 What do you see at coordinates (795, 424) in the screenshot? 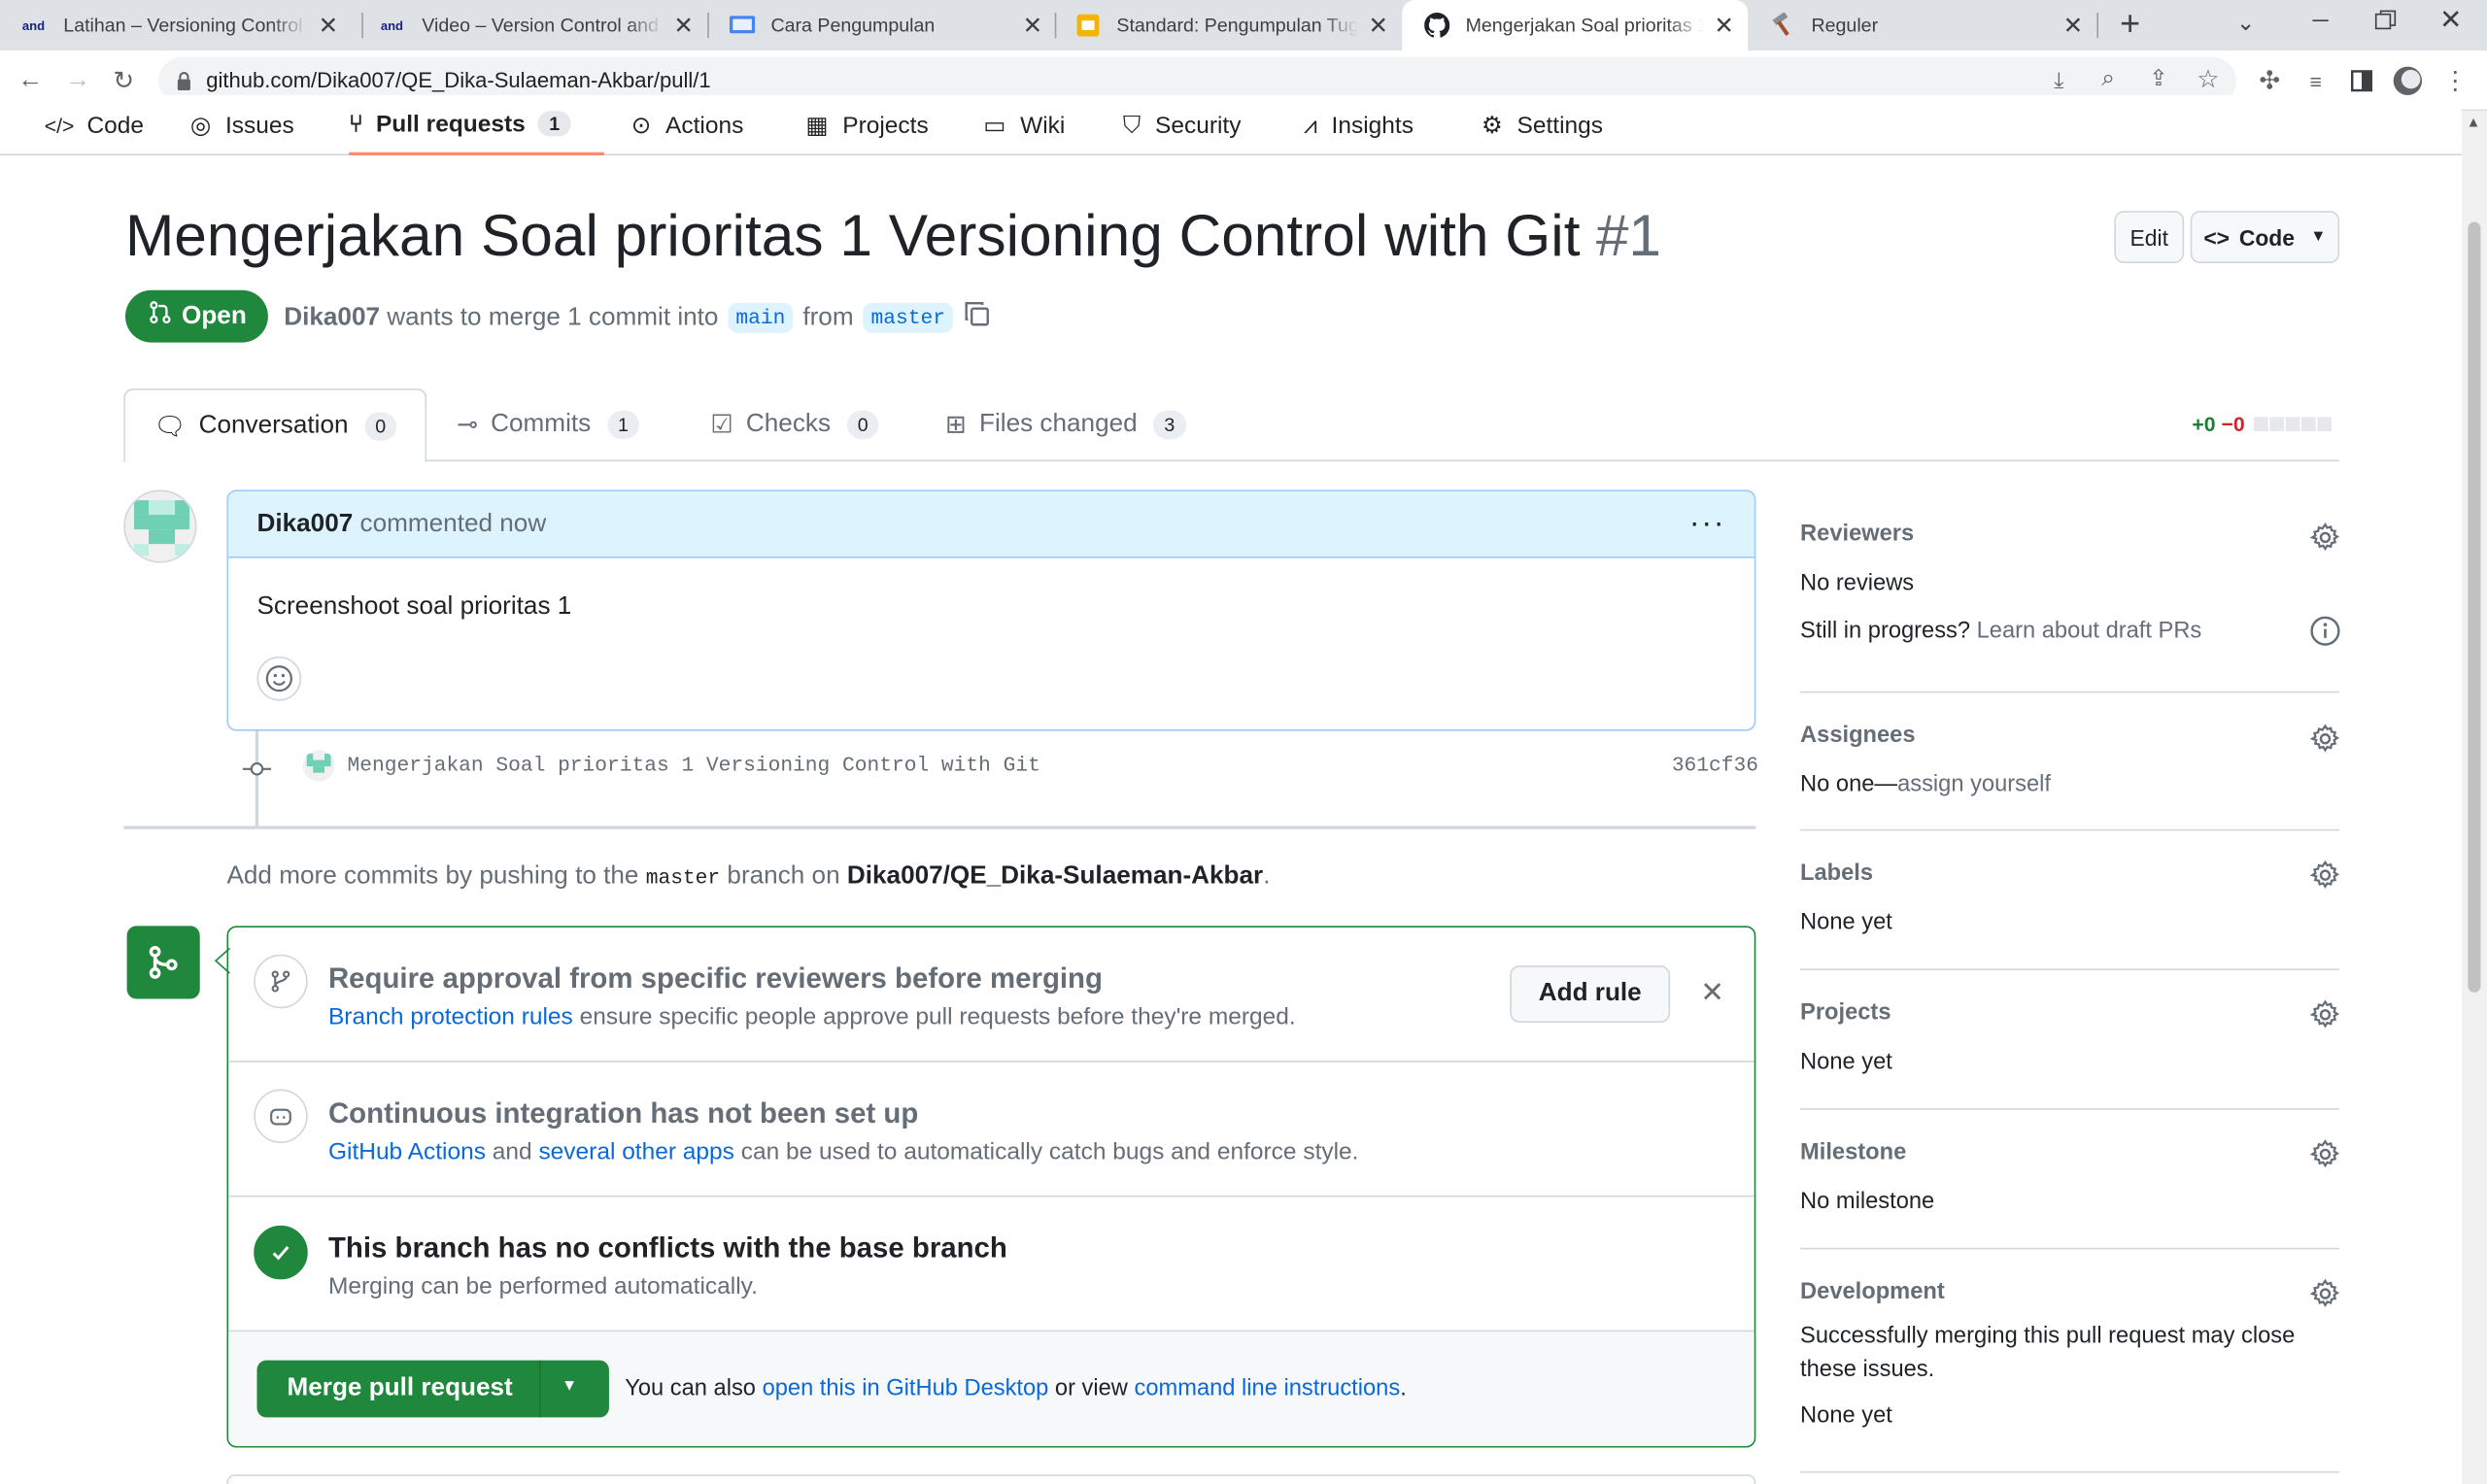
I see `tab-checks: ☑ Checks 0` at bounding box center [795, 424].